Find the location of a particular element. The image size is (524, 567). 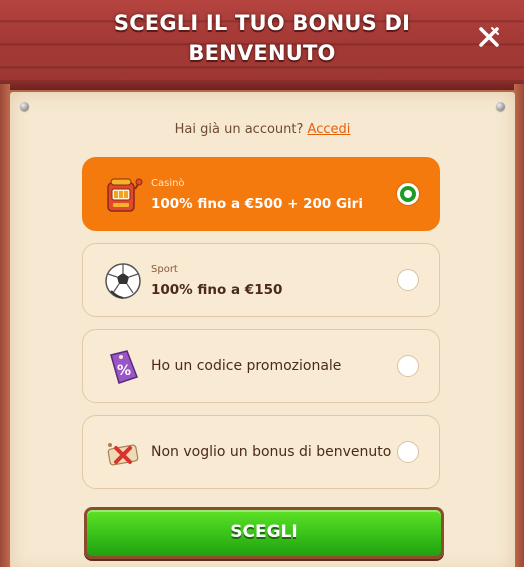

option-category: Sport is located at coordinates (164, 269).